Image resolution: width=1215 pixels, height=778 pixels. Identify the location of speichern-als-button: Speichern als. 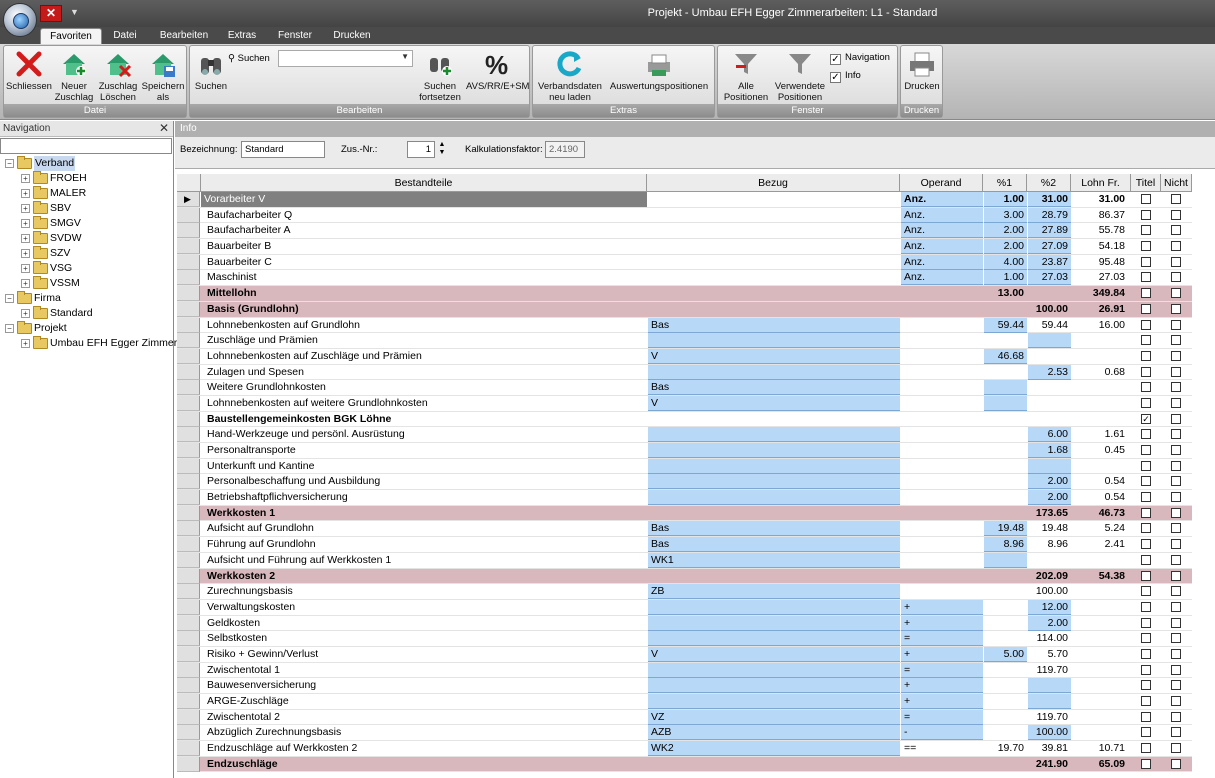
(163, 75).